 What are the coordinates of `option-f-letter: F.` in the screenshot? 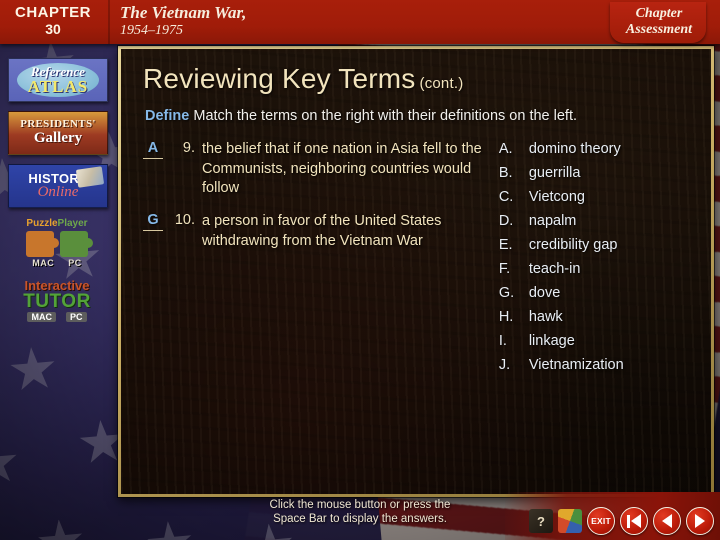 It's located at (504, 269).